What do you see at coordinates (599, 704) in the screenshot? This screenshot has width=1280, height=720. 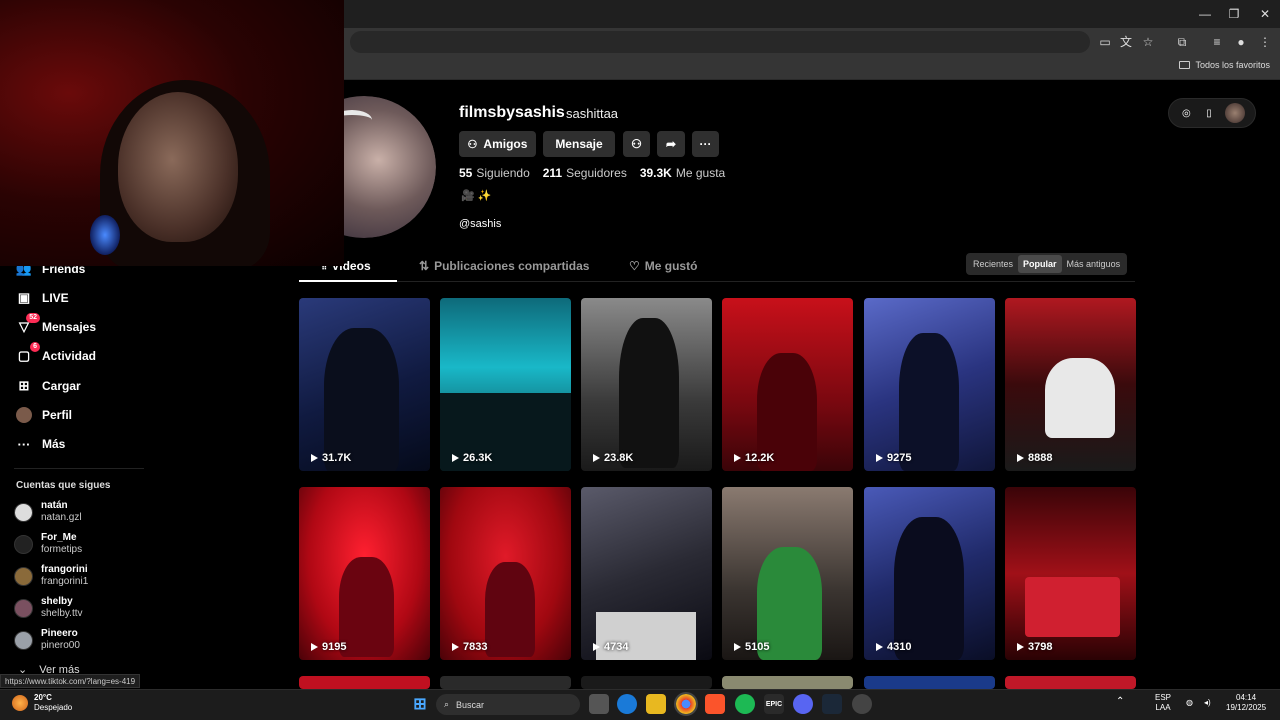 I see `task-view-icon` at bounding box center [599, 704].